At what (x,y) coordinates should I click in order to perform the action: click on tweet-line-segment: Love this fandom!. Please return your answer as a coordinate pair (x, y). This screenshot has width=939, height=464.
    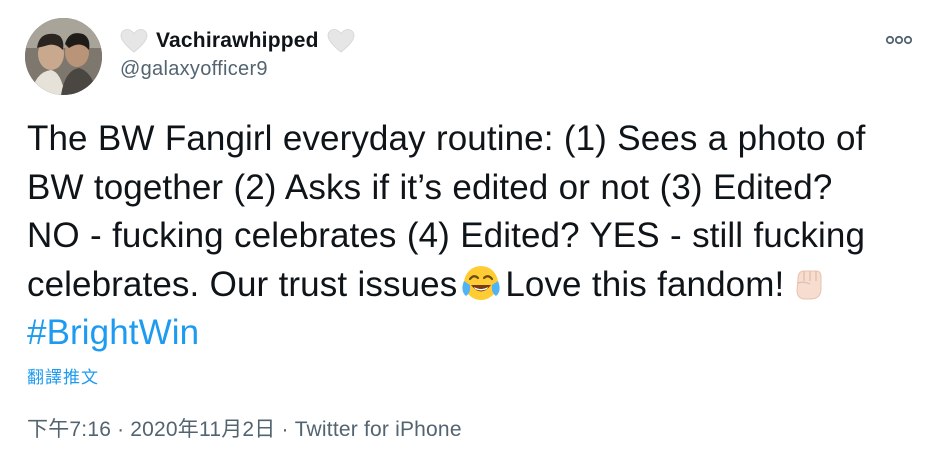
    Looking at the image, I should click on (645, 284).